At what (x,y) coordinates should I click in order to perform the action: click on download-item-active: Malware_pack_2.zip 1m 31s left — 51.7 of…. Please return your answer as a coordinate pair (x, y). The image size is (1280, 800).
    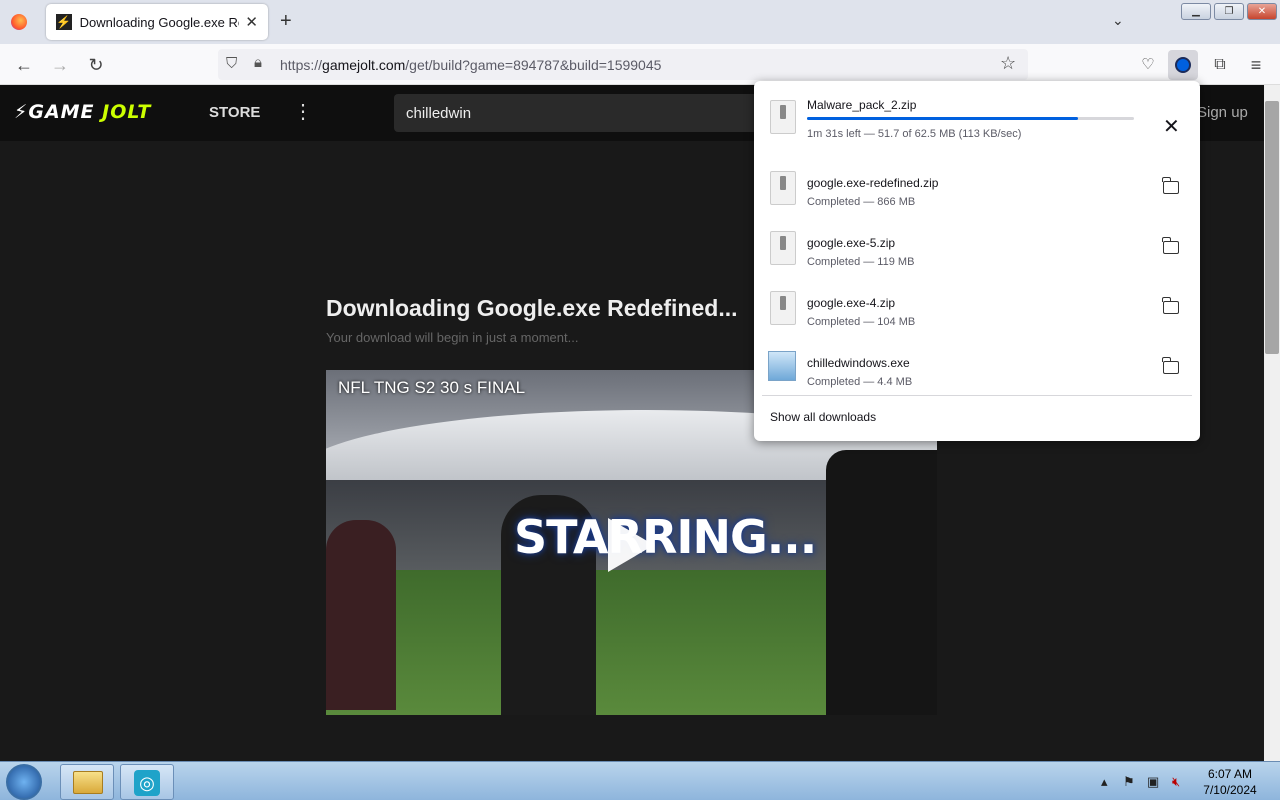
    Looking at the image, I should click on (977, 118).